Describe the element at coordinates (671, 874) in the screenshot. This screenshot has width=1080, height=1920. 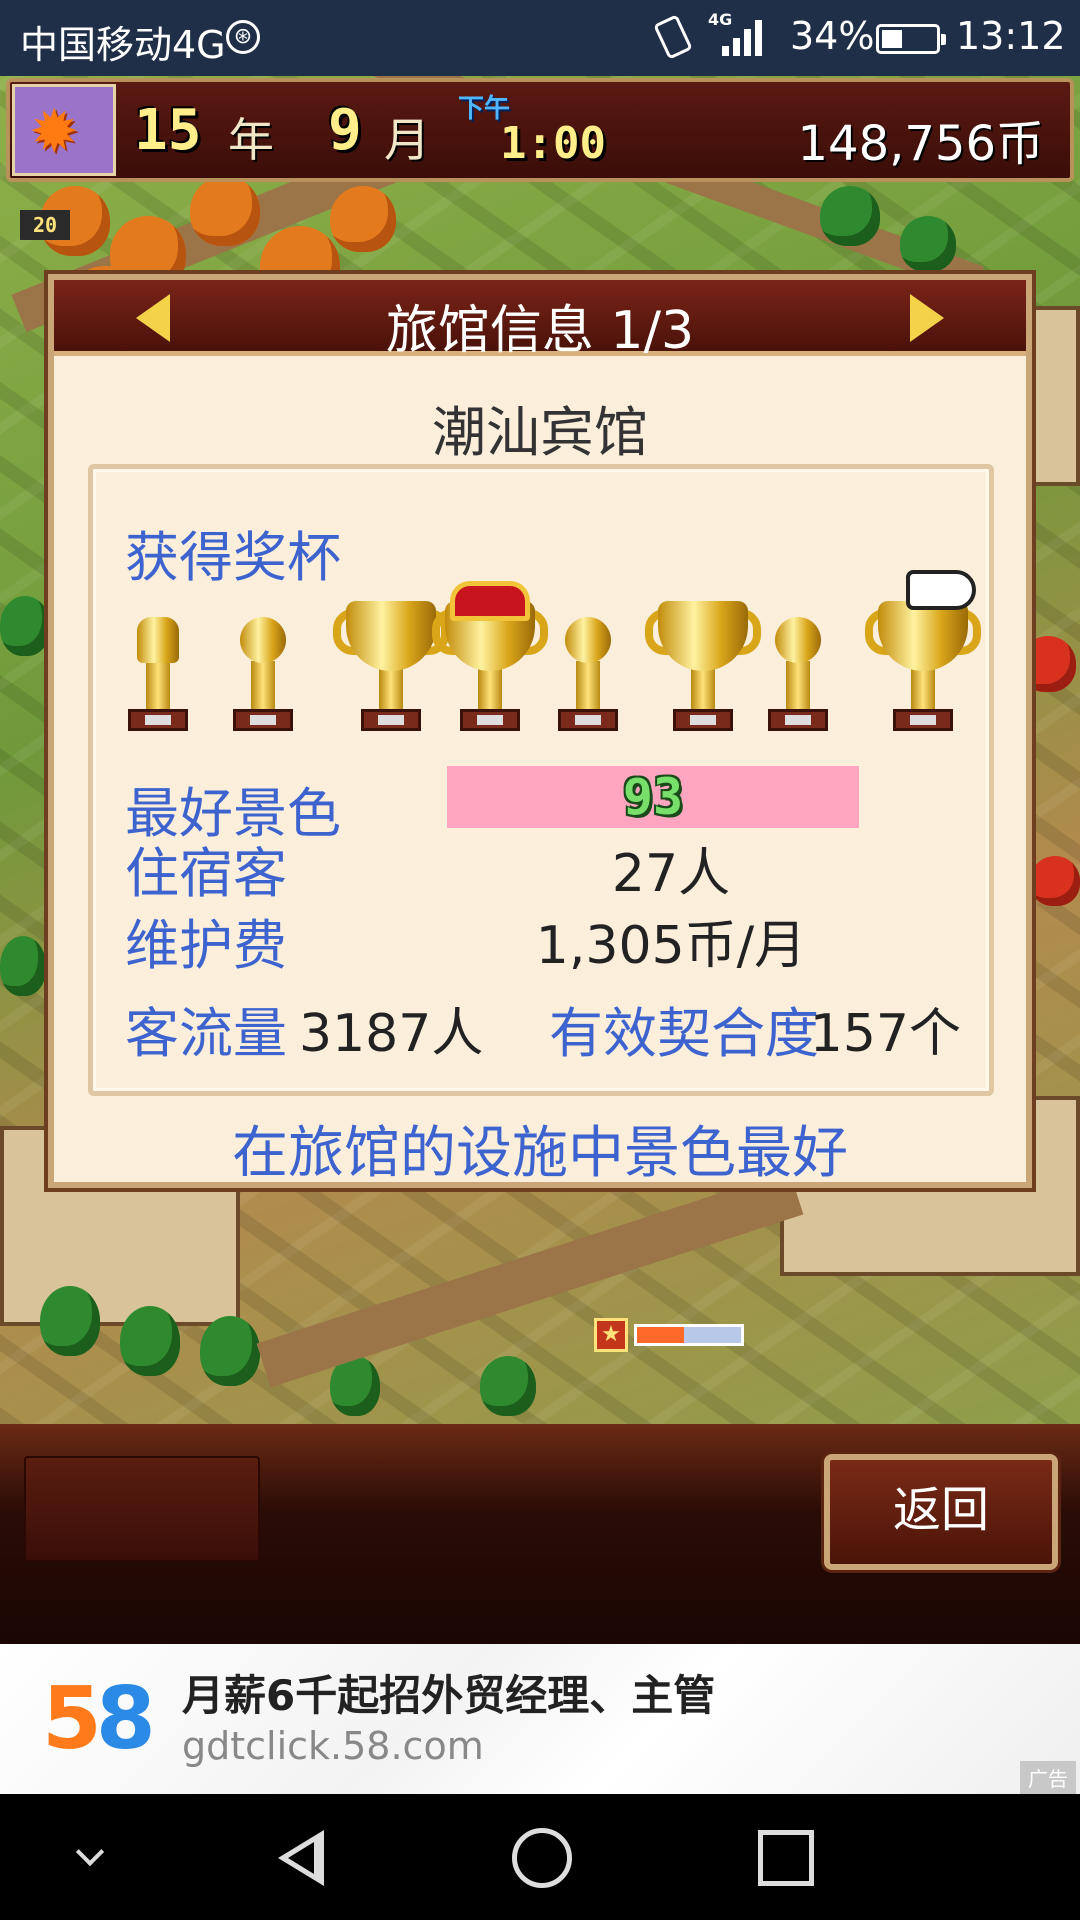
I see `guests-value: 27人` at that location.